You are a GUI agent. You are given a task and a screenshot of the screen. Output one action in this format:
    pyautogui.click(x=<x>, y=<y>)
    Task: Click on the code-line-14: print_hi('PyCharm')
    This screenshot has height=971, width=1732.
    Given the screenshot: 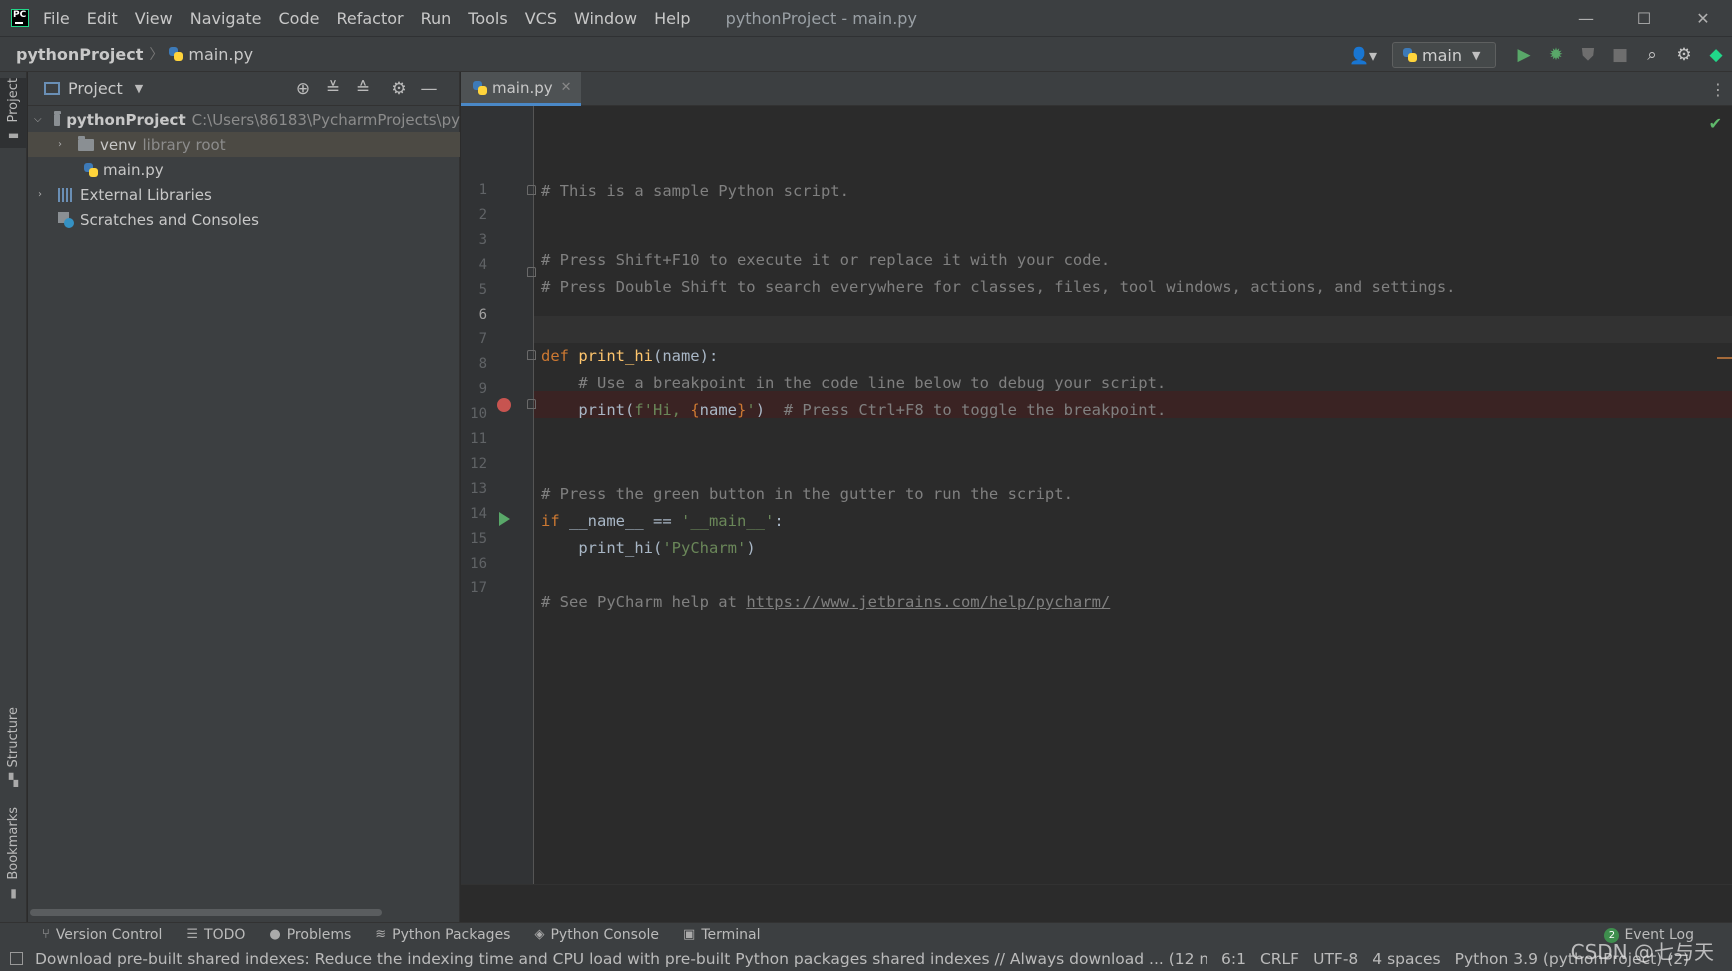 What is the action you would take?
    pyautogui.click(x=648, y=548)
    